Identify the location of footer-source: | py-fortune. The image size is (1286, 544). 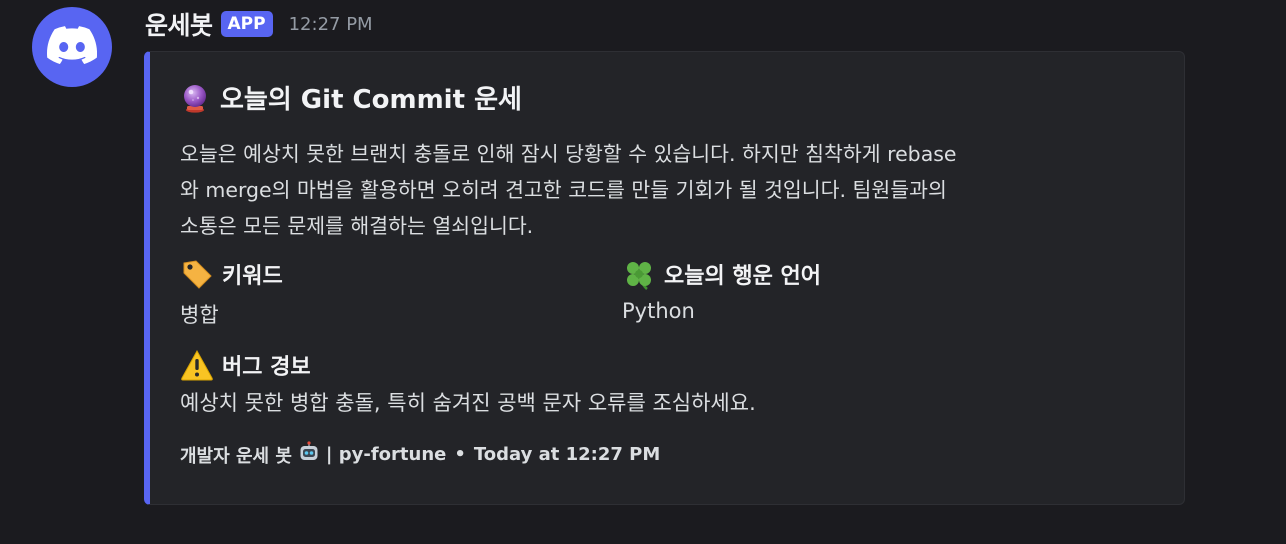
(386, 454).